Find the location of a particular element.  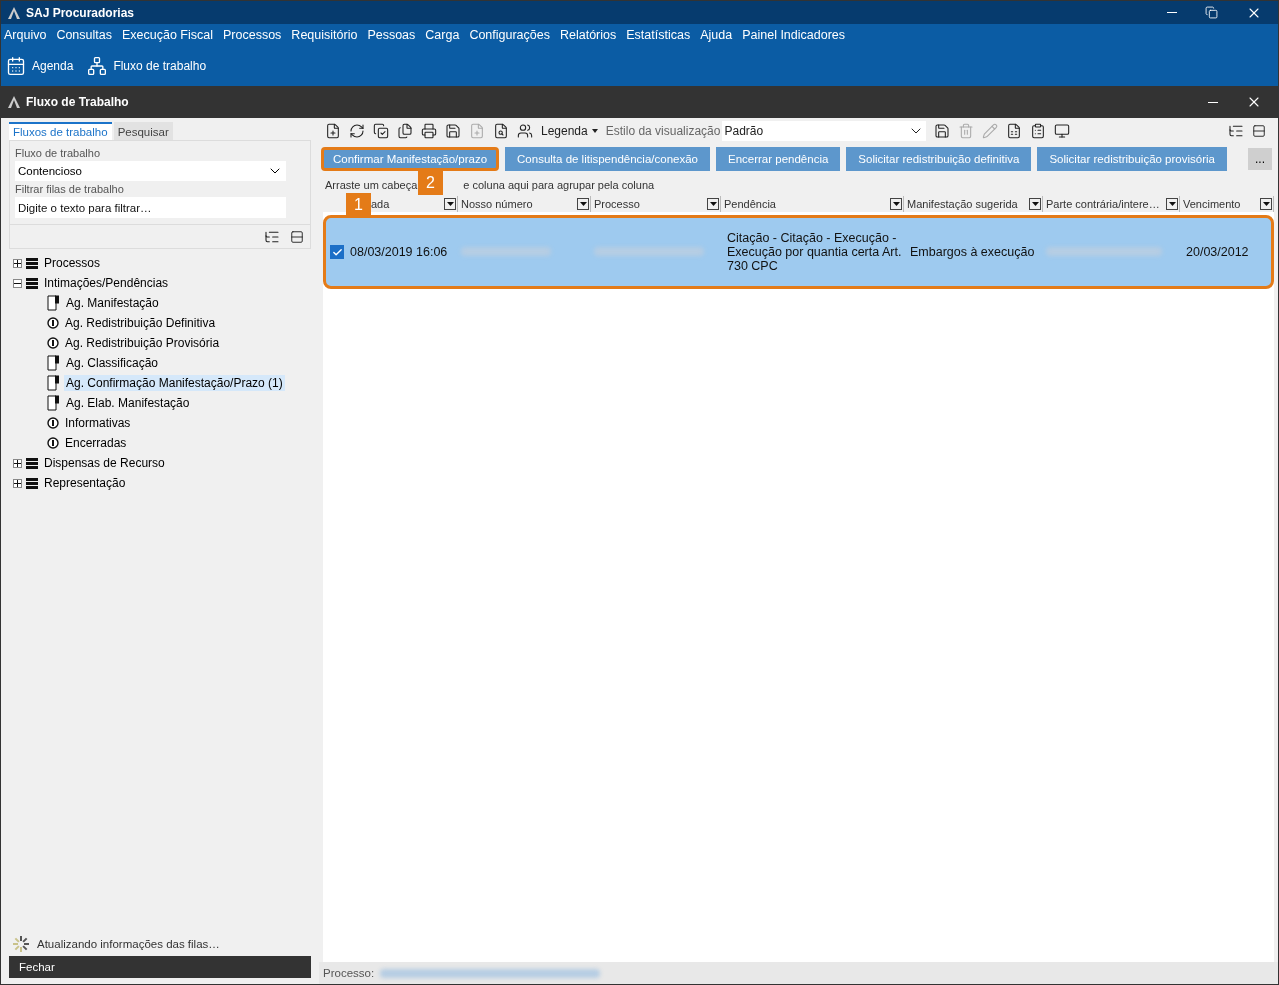

menu-item: Pessoas is located at coordinates (391, 35).